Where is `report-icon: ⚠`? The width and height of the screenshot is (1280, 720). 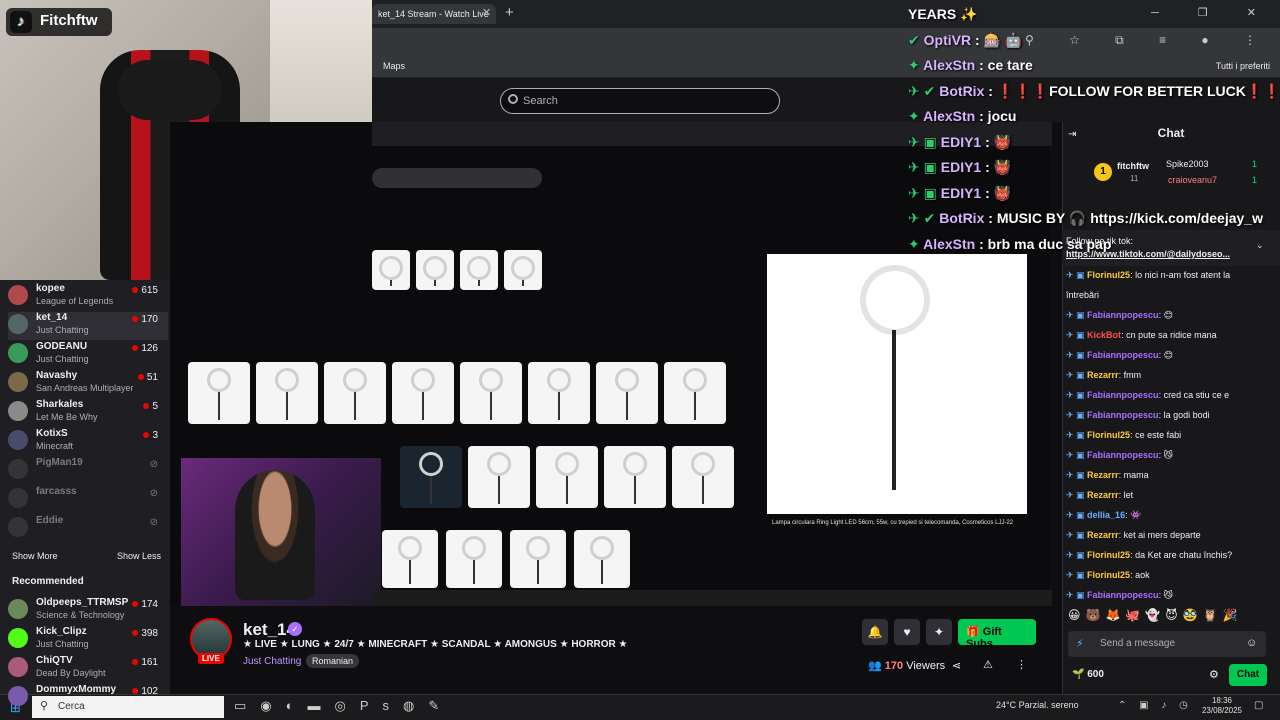 report-icon: ⚠ is located at coordinates (988, 664).